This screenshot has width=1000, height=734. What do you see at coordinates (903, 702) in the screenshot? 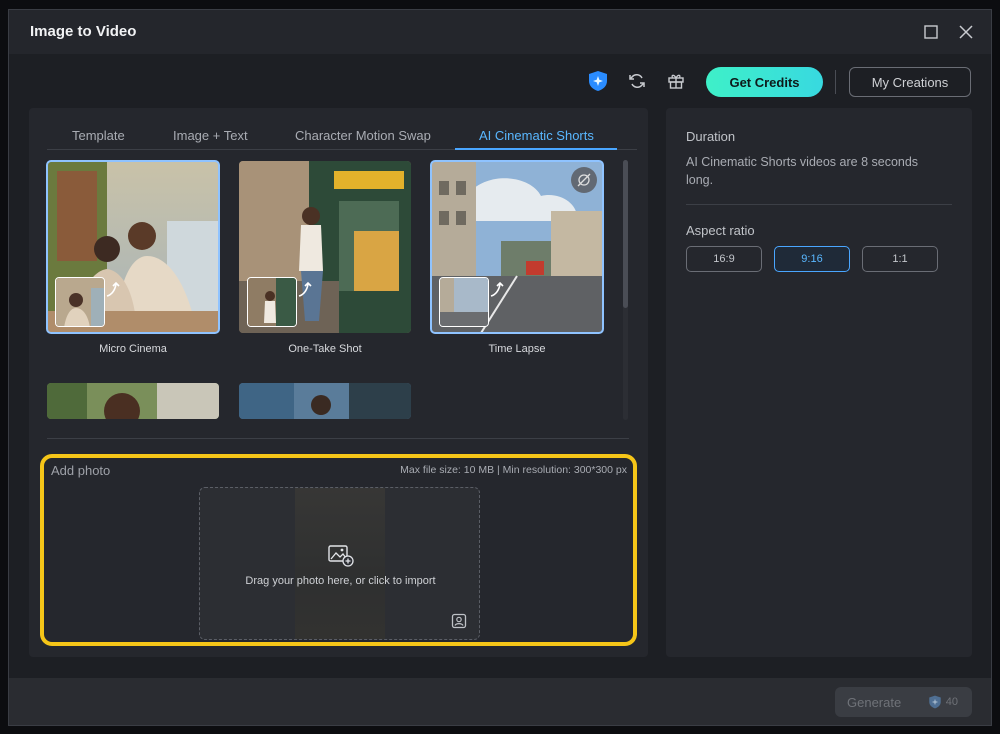
I see `generate-button: Generate 40` at bounding box center [903, 702].